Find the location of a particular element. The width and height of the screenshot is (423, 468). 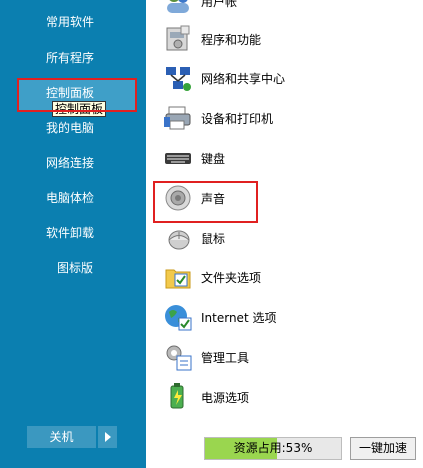

cp-item-label: 文件夹选项 is located at coordinates (231, 278).